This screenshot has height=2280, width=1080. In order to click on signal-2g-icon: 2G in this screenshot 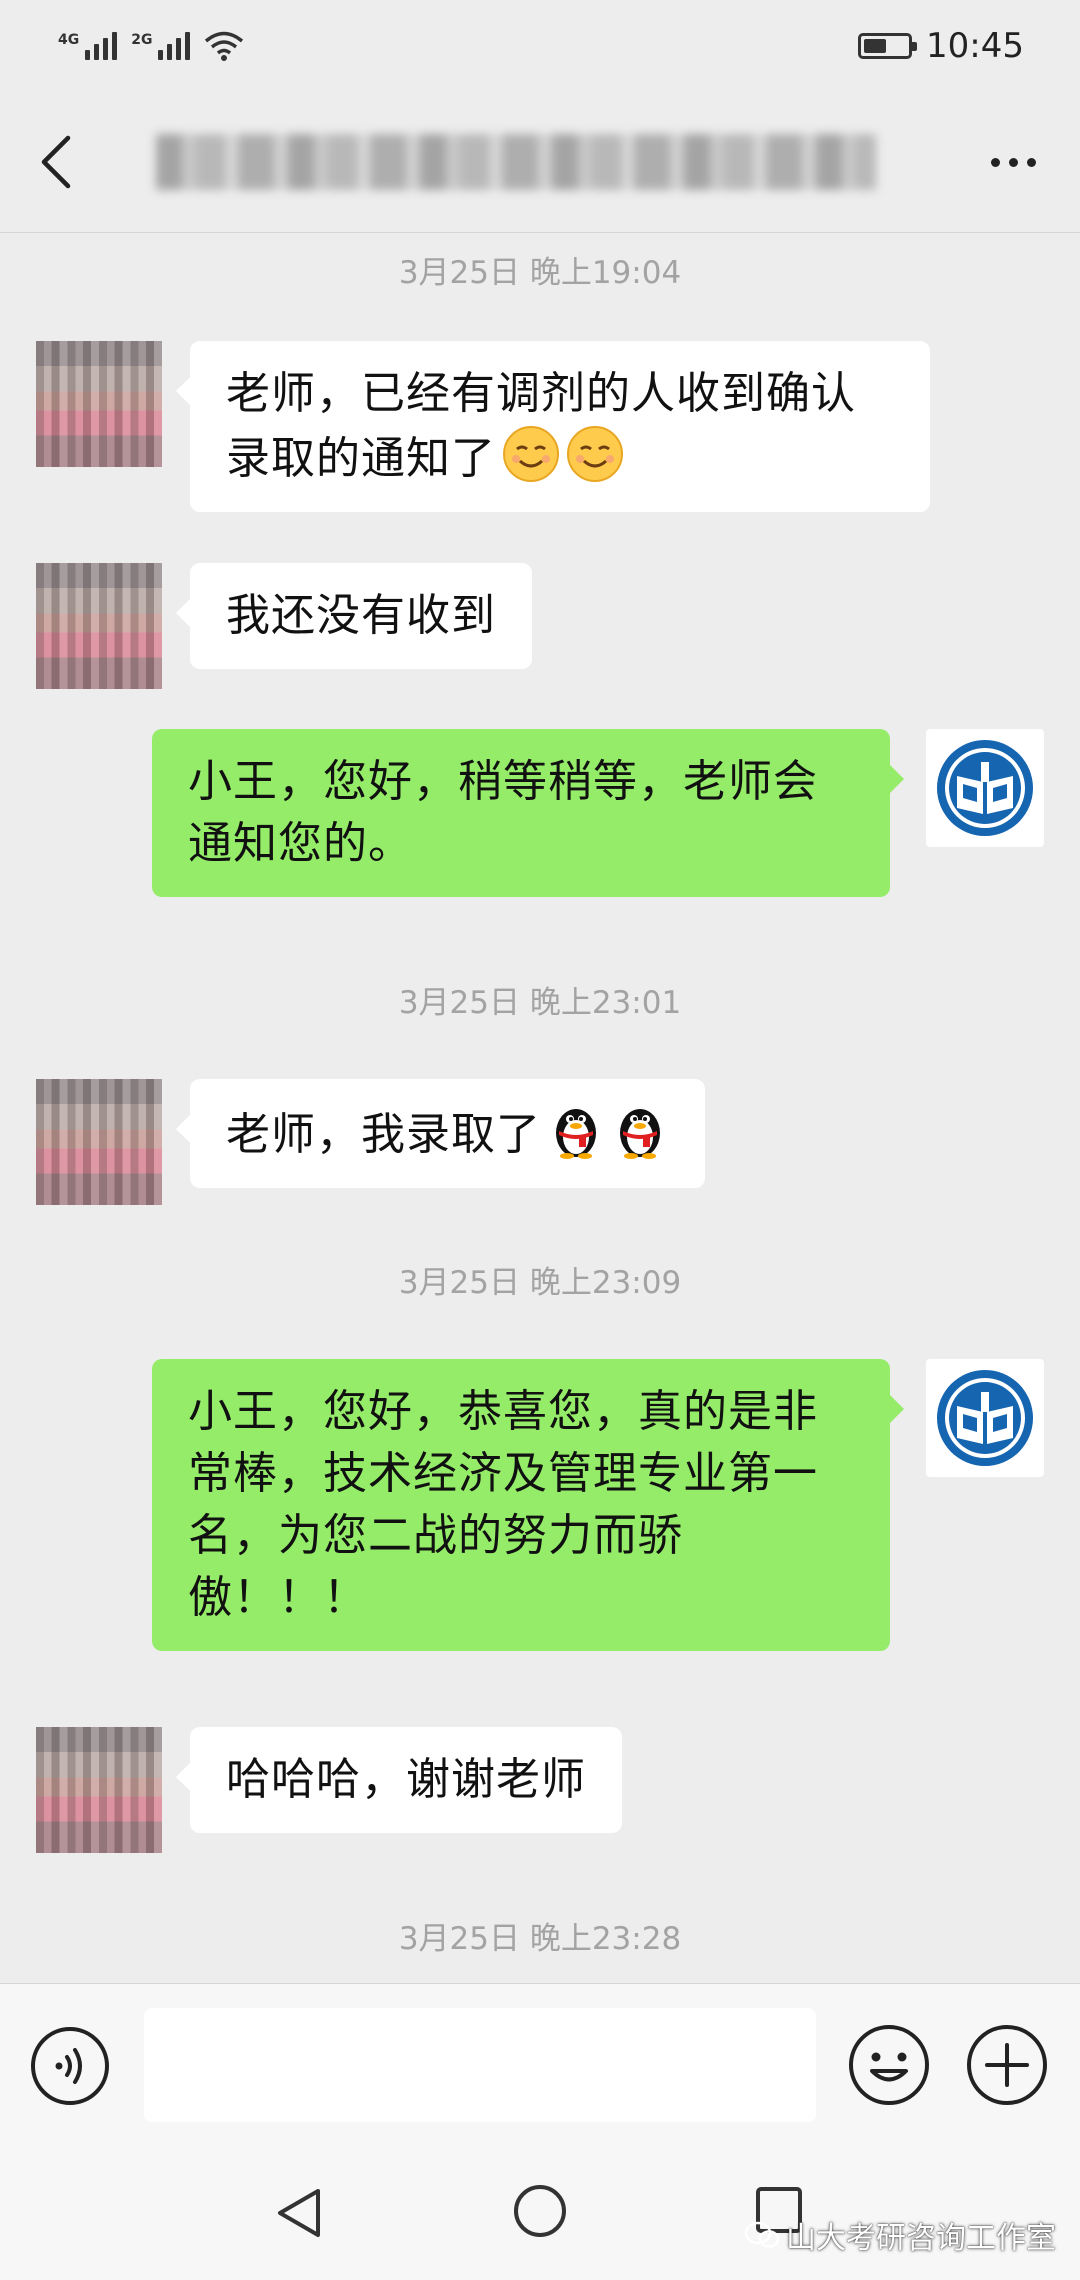, I will do `click(161, 46)`.